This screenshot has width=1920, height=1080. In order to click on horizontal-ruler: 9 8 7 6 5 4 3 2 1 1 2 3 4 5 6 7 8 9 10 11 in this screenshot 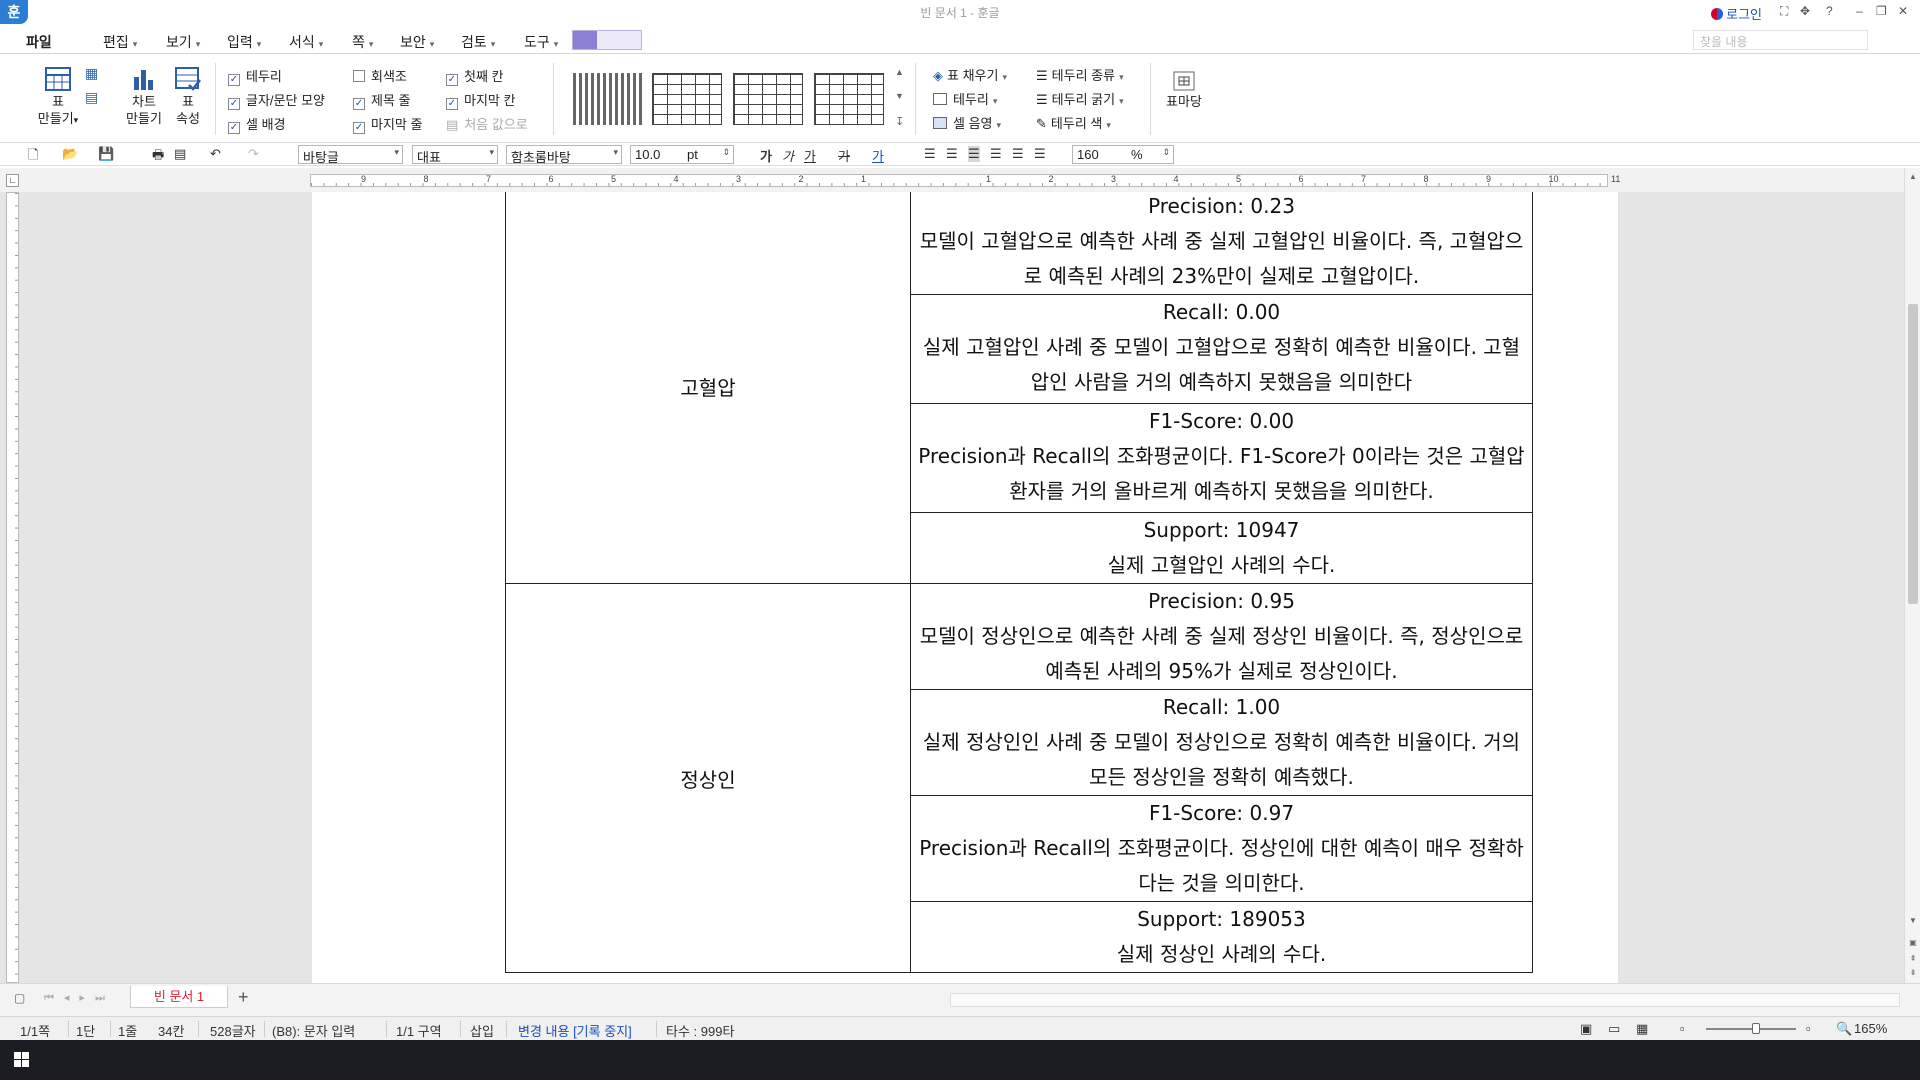, I will do `click(965, 180)`.